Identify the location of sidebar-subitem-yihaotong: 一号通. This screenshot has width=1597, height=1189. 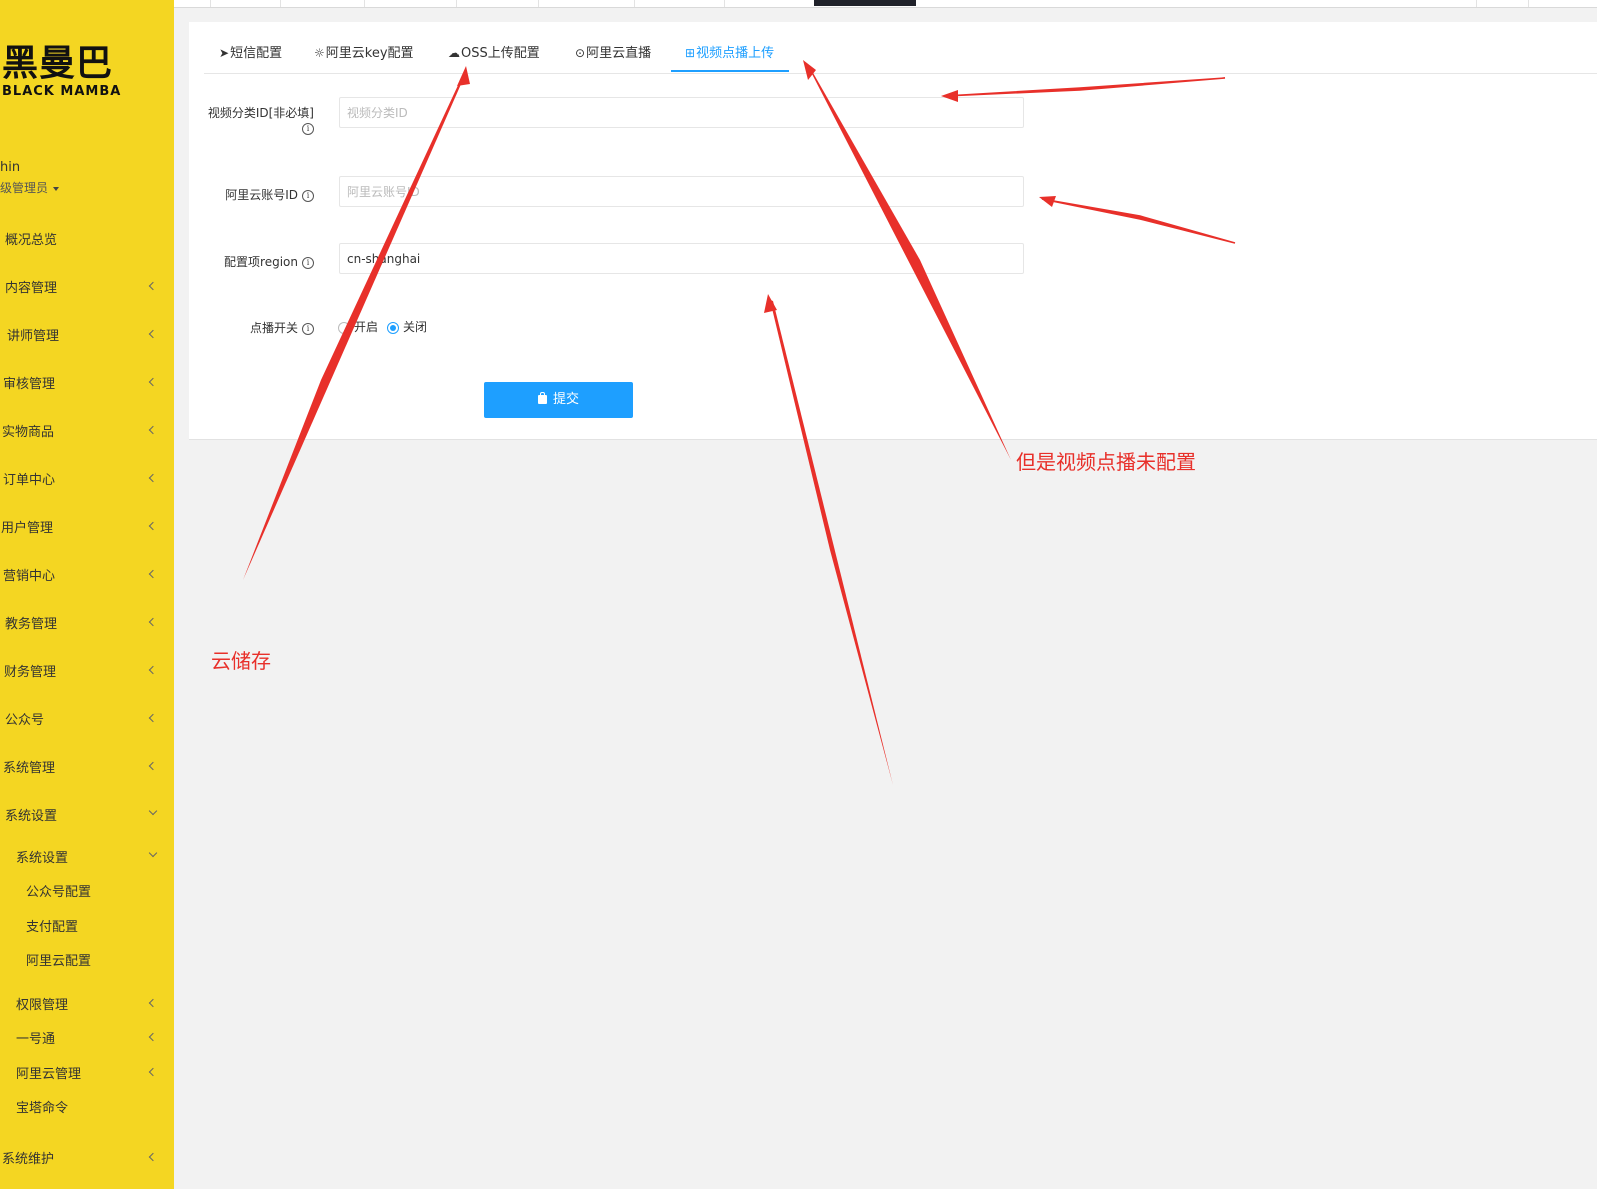
(87, 1038).